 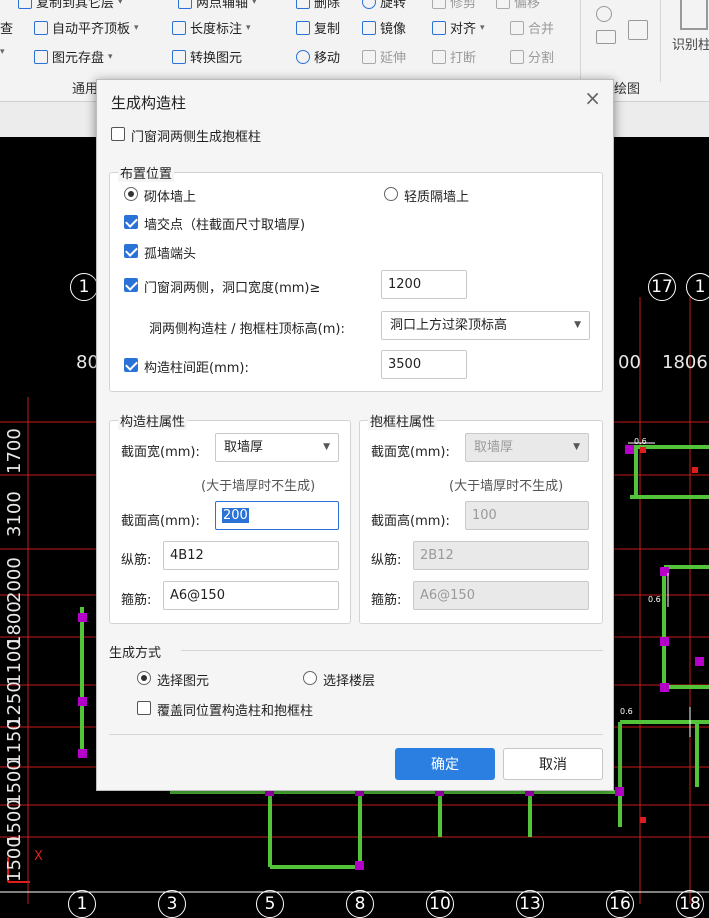 I want to click on column-stirrup-label: 箍筋:, so click(x=136, y=600).